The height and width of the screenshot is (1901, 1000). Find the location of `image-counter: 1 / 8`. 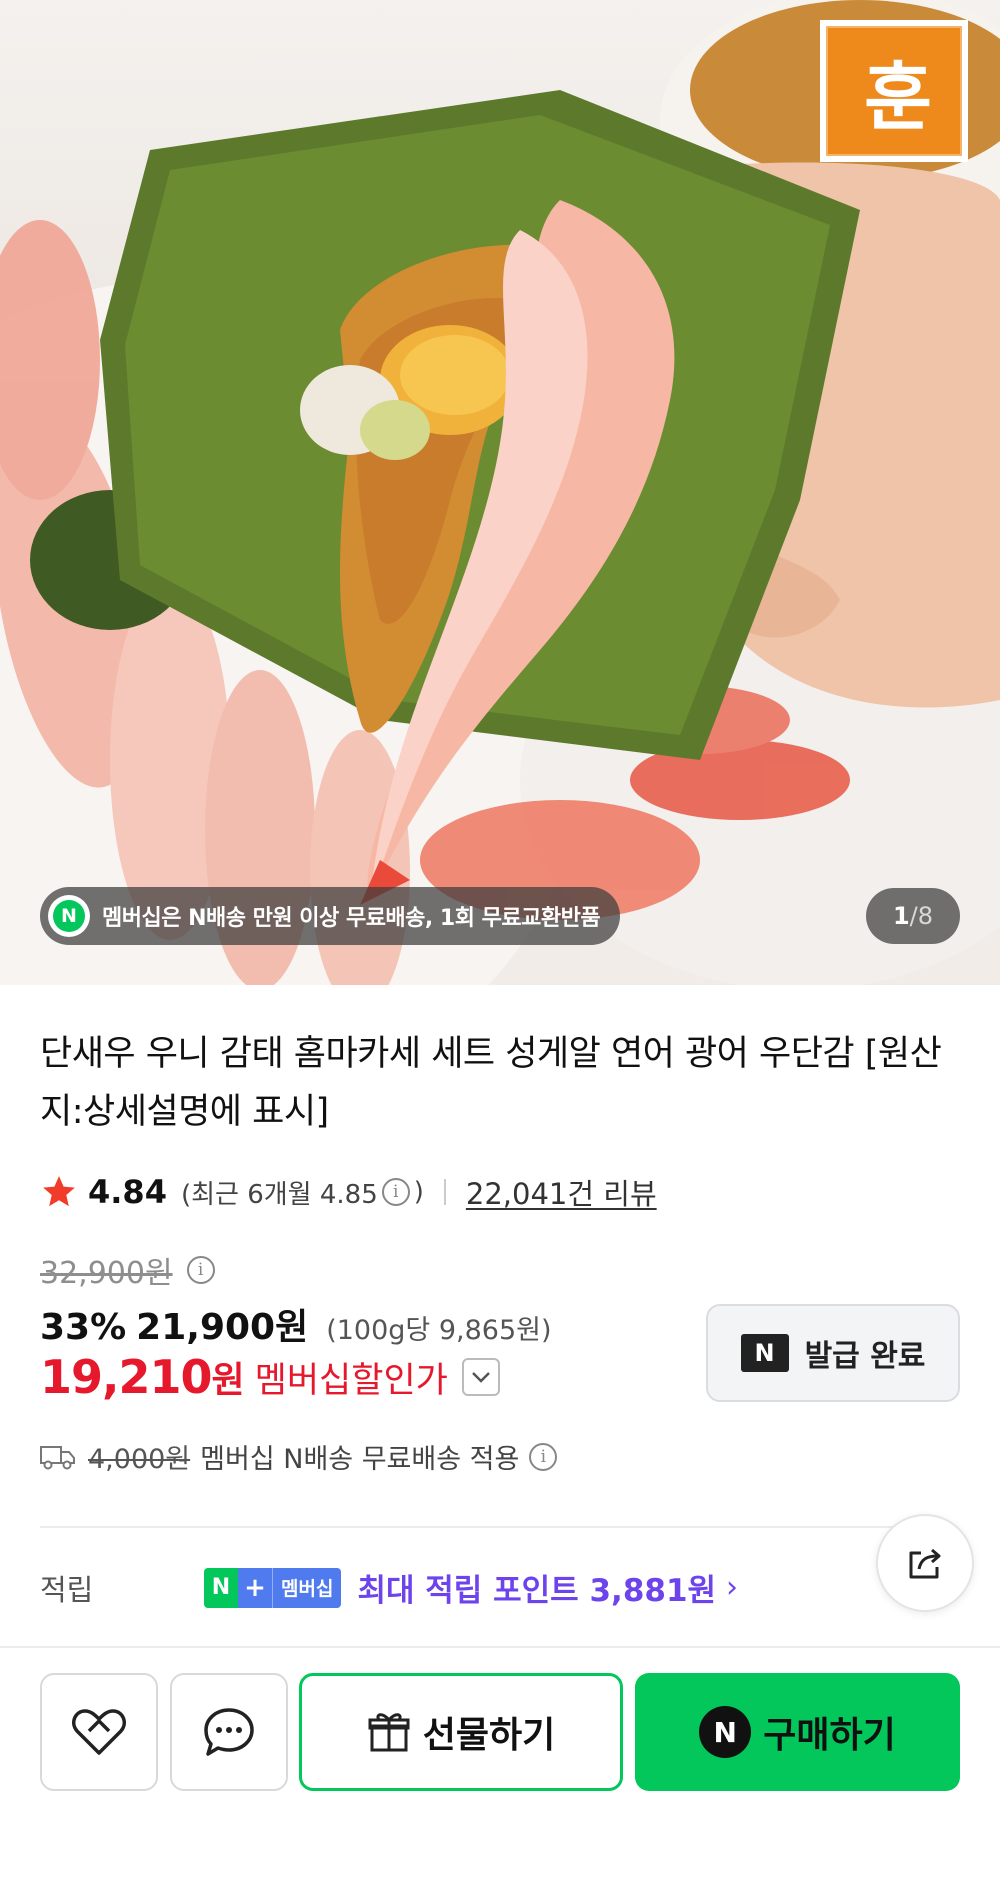

image-counter: 1 / 8 is located at coordinates (913, 916).